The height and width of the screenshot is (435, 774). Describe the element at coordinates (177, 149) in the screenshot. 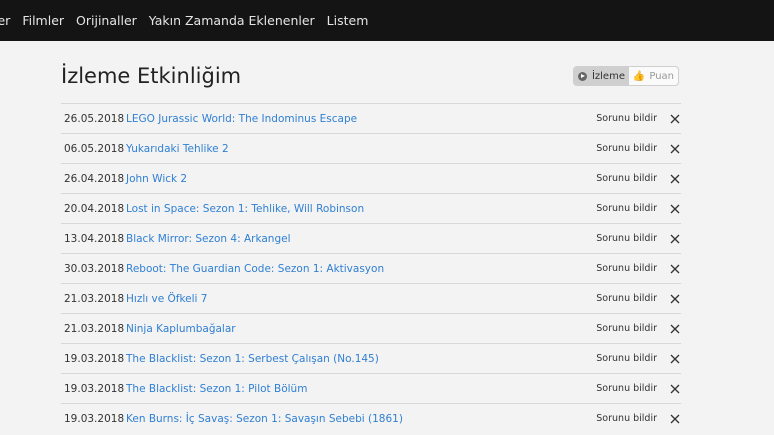

I see `activity-title-link: Yukarıdaki Tehlike 2` at that location.